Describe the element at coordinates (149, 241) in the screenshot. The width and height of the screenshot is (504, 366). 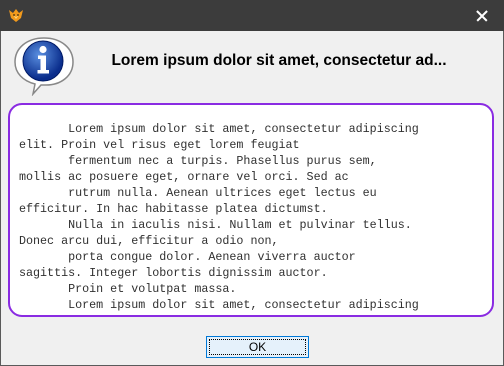
I see `message-line: Donec arcu dui, efficitur a odio non,` at that location.